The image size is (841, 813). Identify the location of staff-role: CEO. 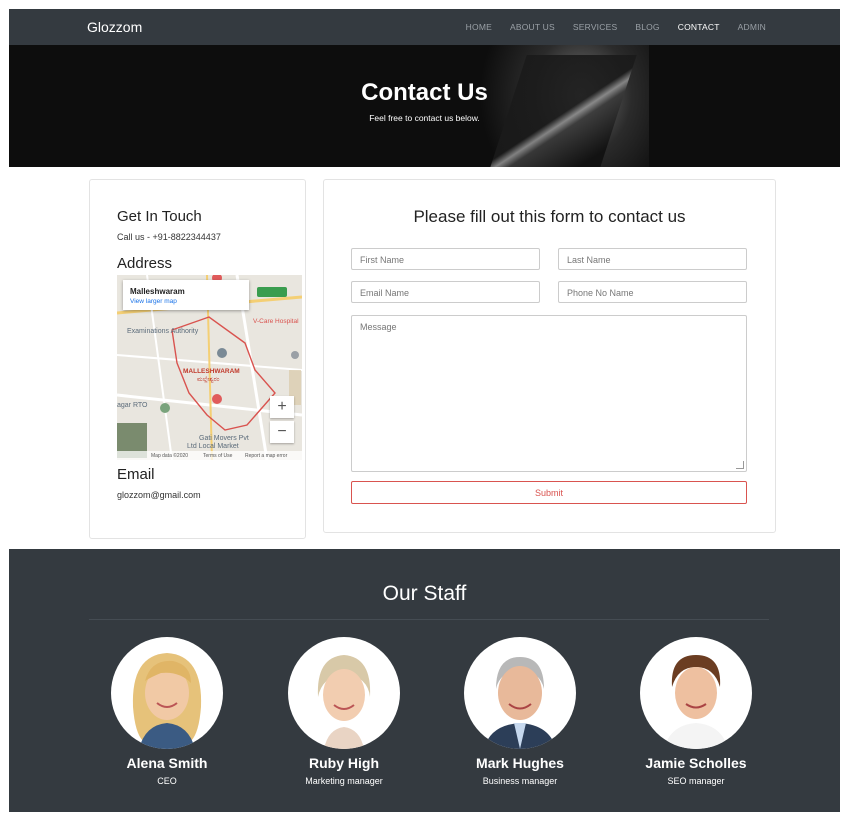
(167, 781).